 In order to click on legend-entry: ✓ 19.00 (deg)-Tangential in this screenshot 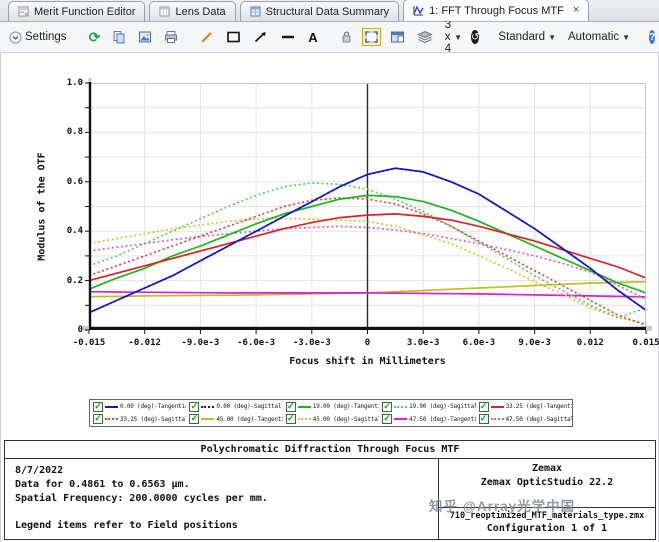, I will do `click(331, 406)`.